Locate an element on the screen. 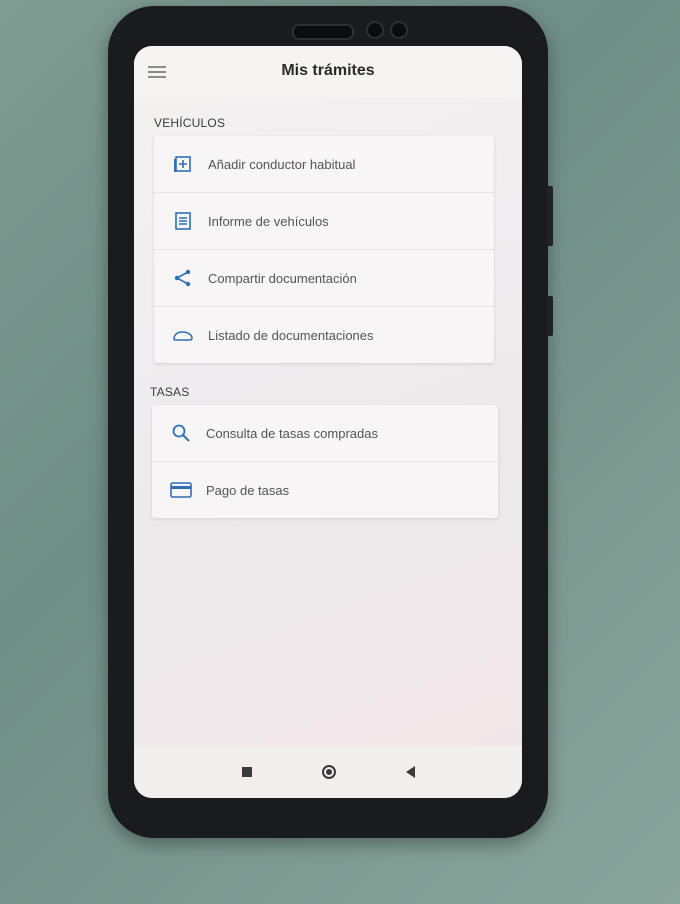  item-label: Informe de vehículos is located at coordinates (268, 221).